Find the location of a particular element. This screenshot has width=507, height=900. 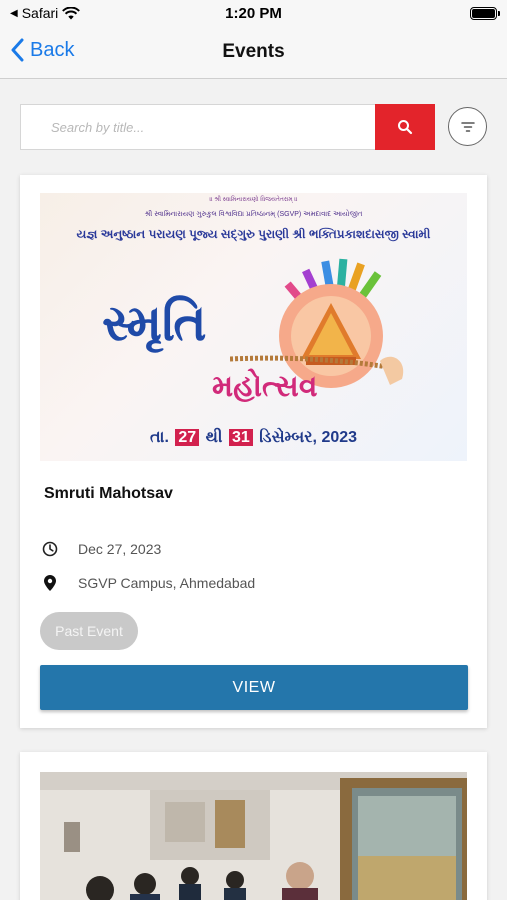

location-pin-icon is located at coordinates (50, 583).